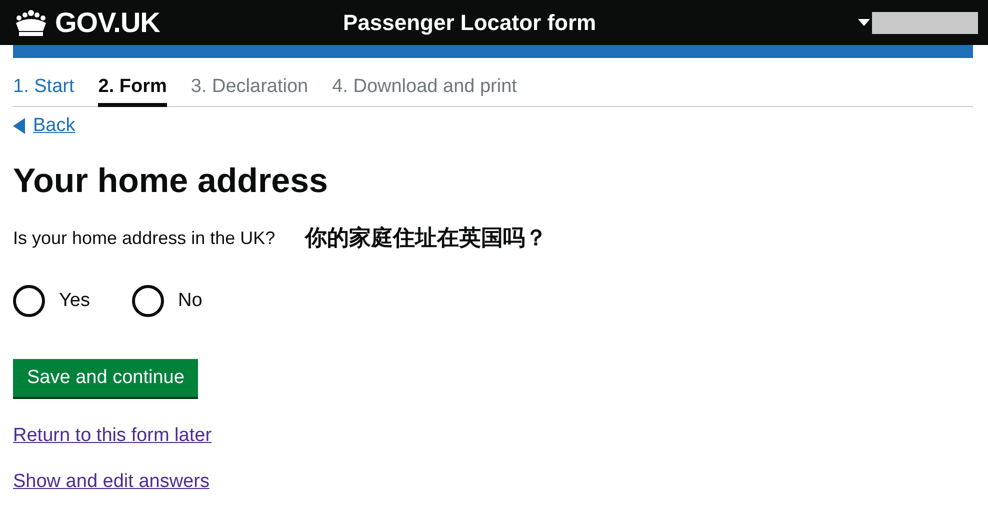  Describe the element at coordinates (43, 91) in the screenshot. I see `progress-step: 1. Start` at that location.